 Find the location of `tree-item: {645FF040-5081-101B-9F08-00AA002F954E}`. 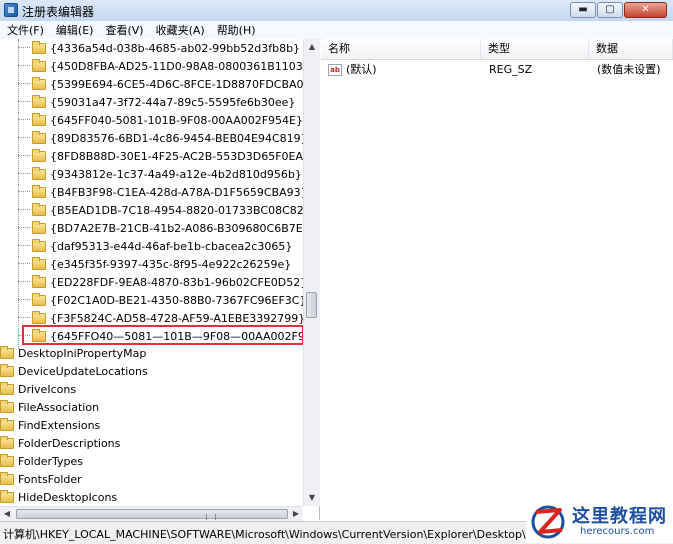

tree-item: {645FF040-5081-101B-9F08-00AA002F954E} is located at coordinates (160, 120).